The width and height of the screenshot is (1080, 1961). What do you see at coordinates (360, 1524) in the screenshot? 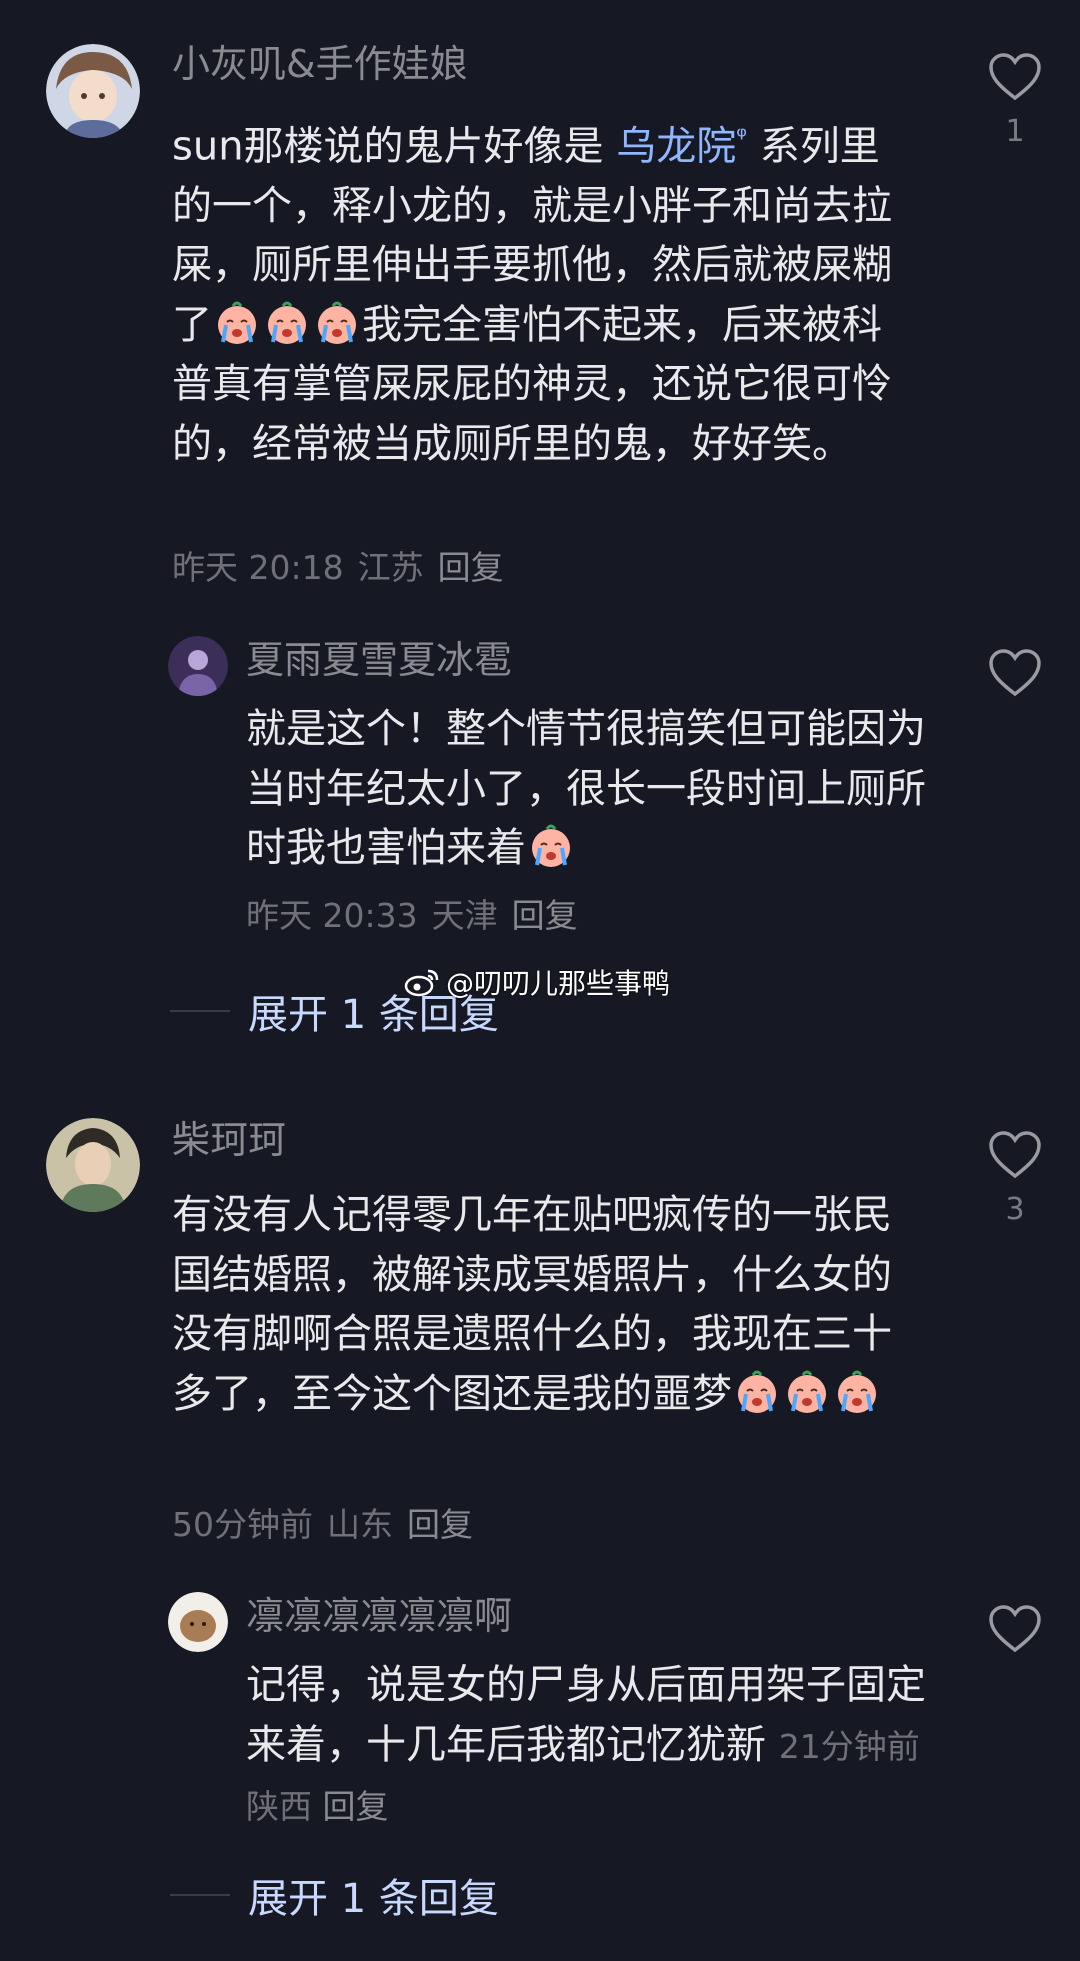
I see `location: 山东` at bounding box center [360, 1524].